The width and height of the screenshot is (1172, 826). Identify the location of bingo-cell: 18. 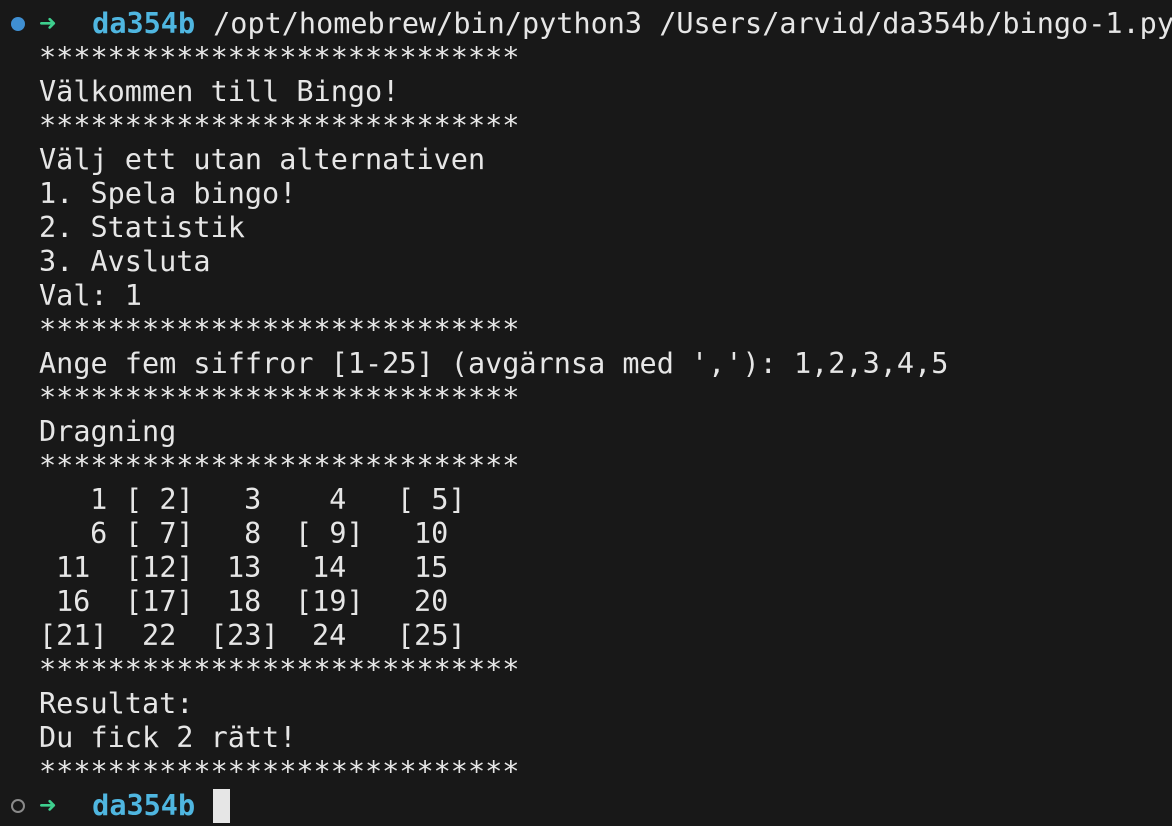
(244, 601).